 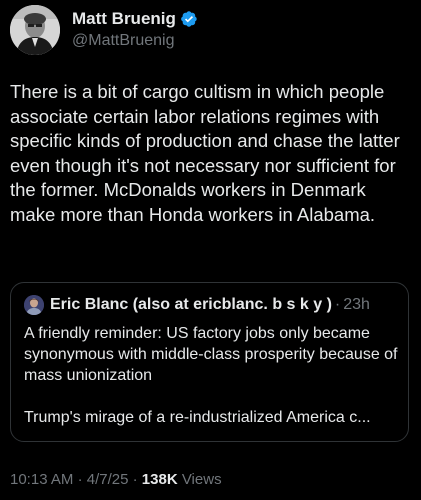 I want to click on avatar, so click(x=35, y=30).